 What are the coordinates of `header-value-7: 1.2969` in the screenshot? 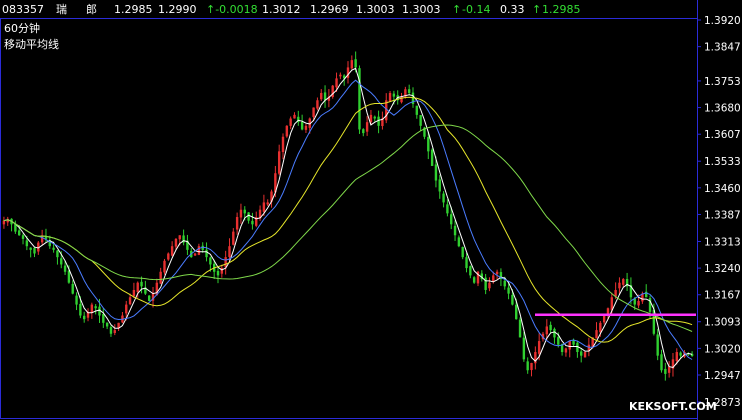 It's located at (329, 9).